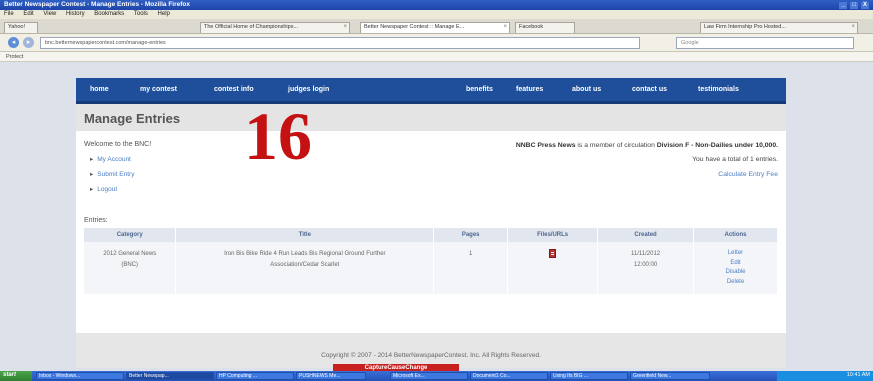 The height and width of the screenshot is (381, 873). I want to click on entry-subtitle: Association/Cedar Scarlet, so click(305, 265).